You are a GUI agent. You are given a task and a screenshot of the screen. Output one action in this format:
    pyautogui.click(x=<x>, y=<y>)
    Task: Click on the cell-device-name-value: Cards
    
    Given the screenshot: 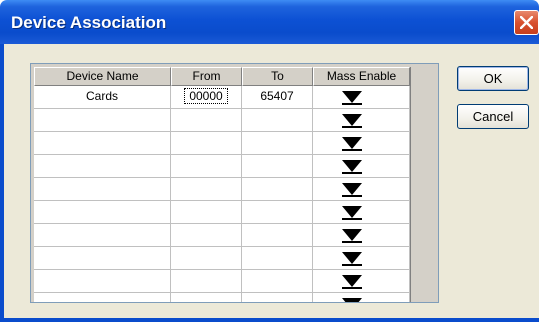 What is the action you would take?
    pyautogui.click(x=101, y=96)
    